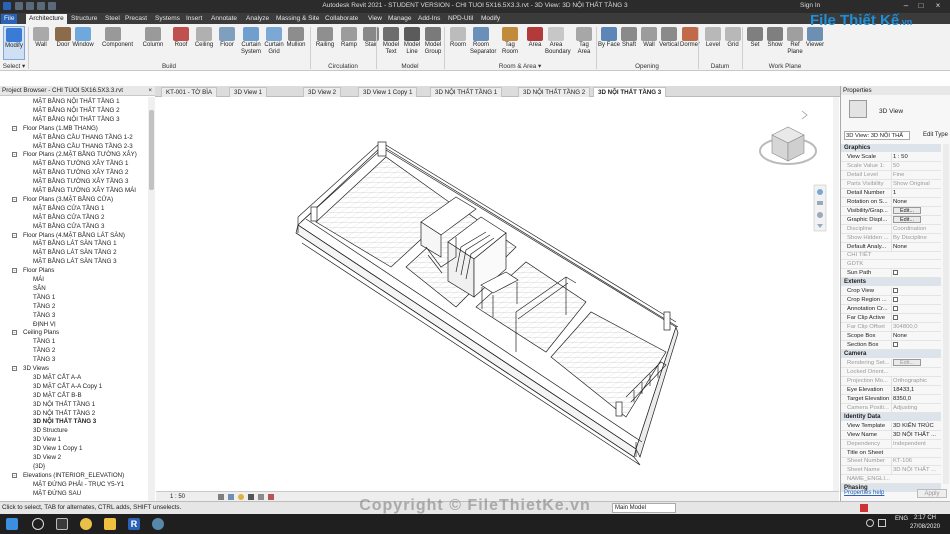 Image resolution: width=950 pixels, height=534 pixels. I want to click on browser-category: 3D Views, so click(36, 368).